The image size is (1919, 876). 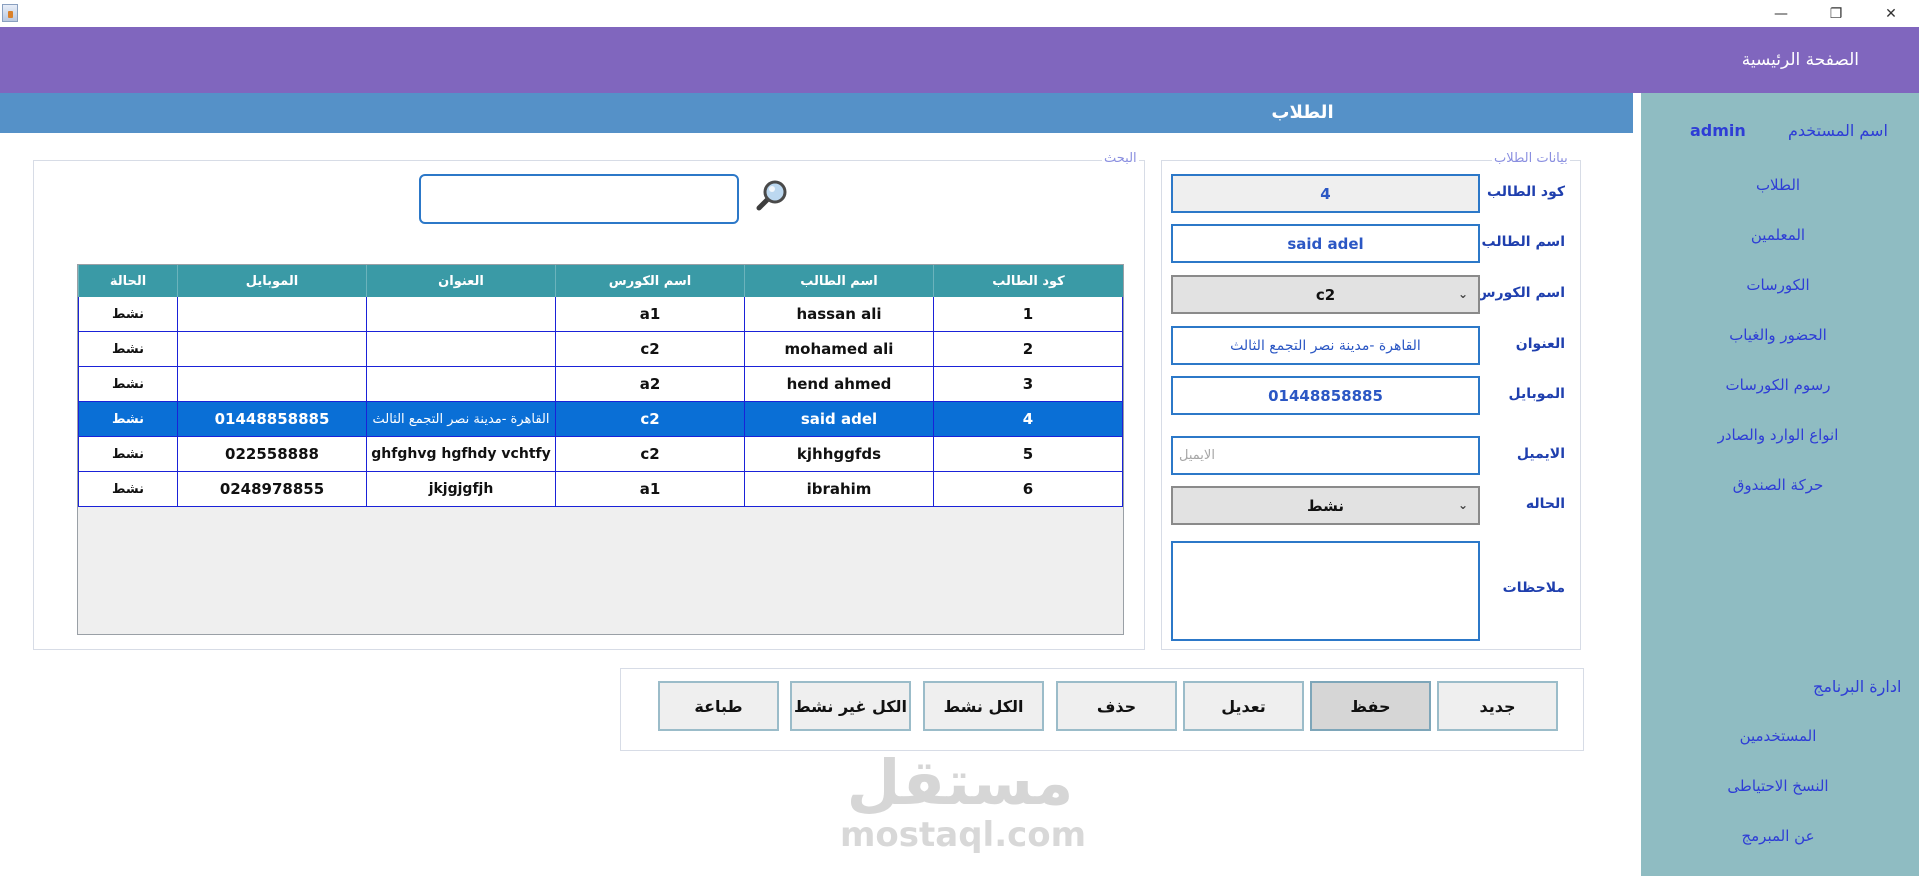 I want to click on cell-name: hassan ali, so click(x=838, y=314).